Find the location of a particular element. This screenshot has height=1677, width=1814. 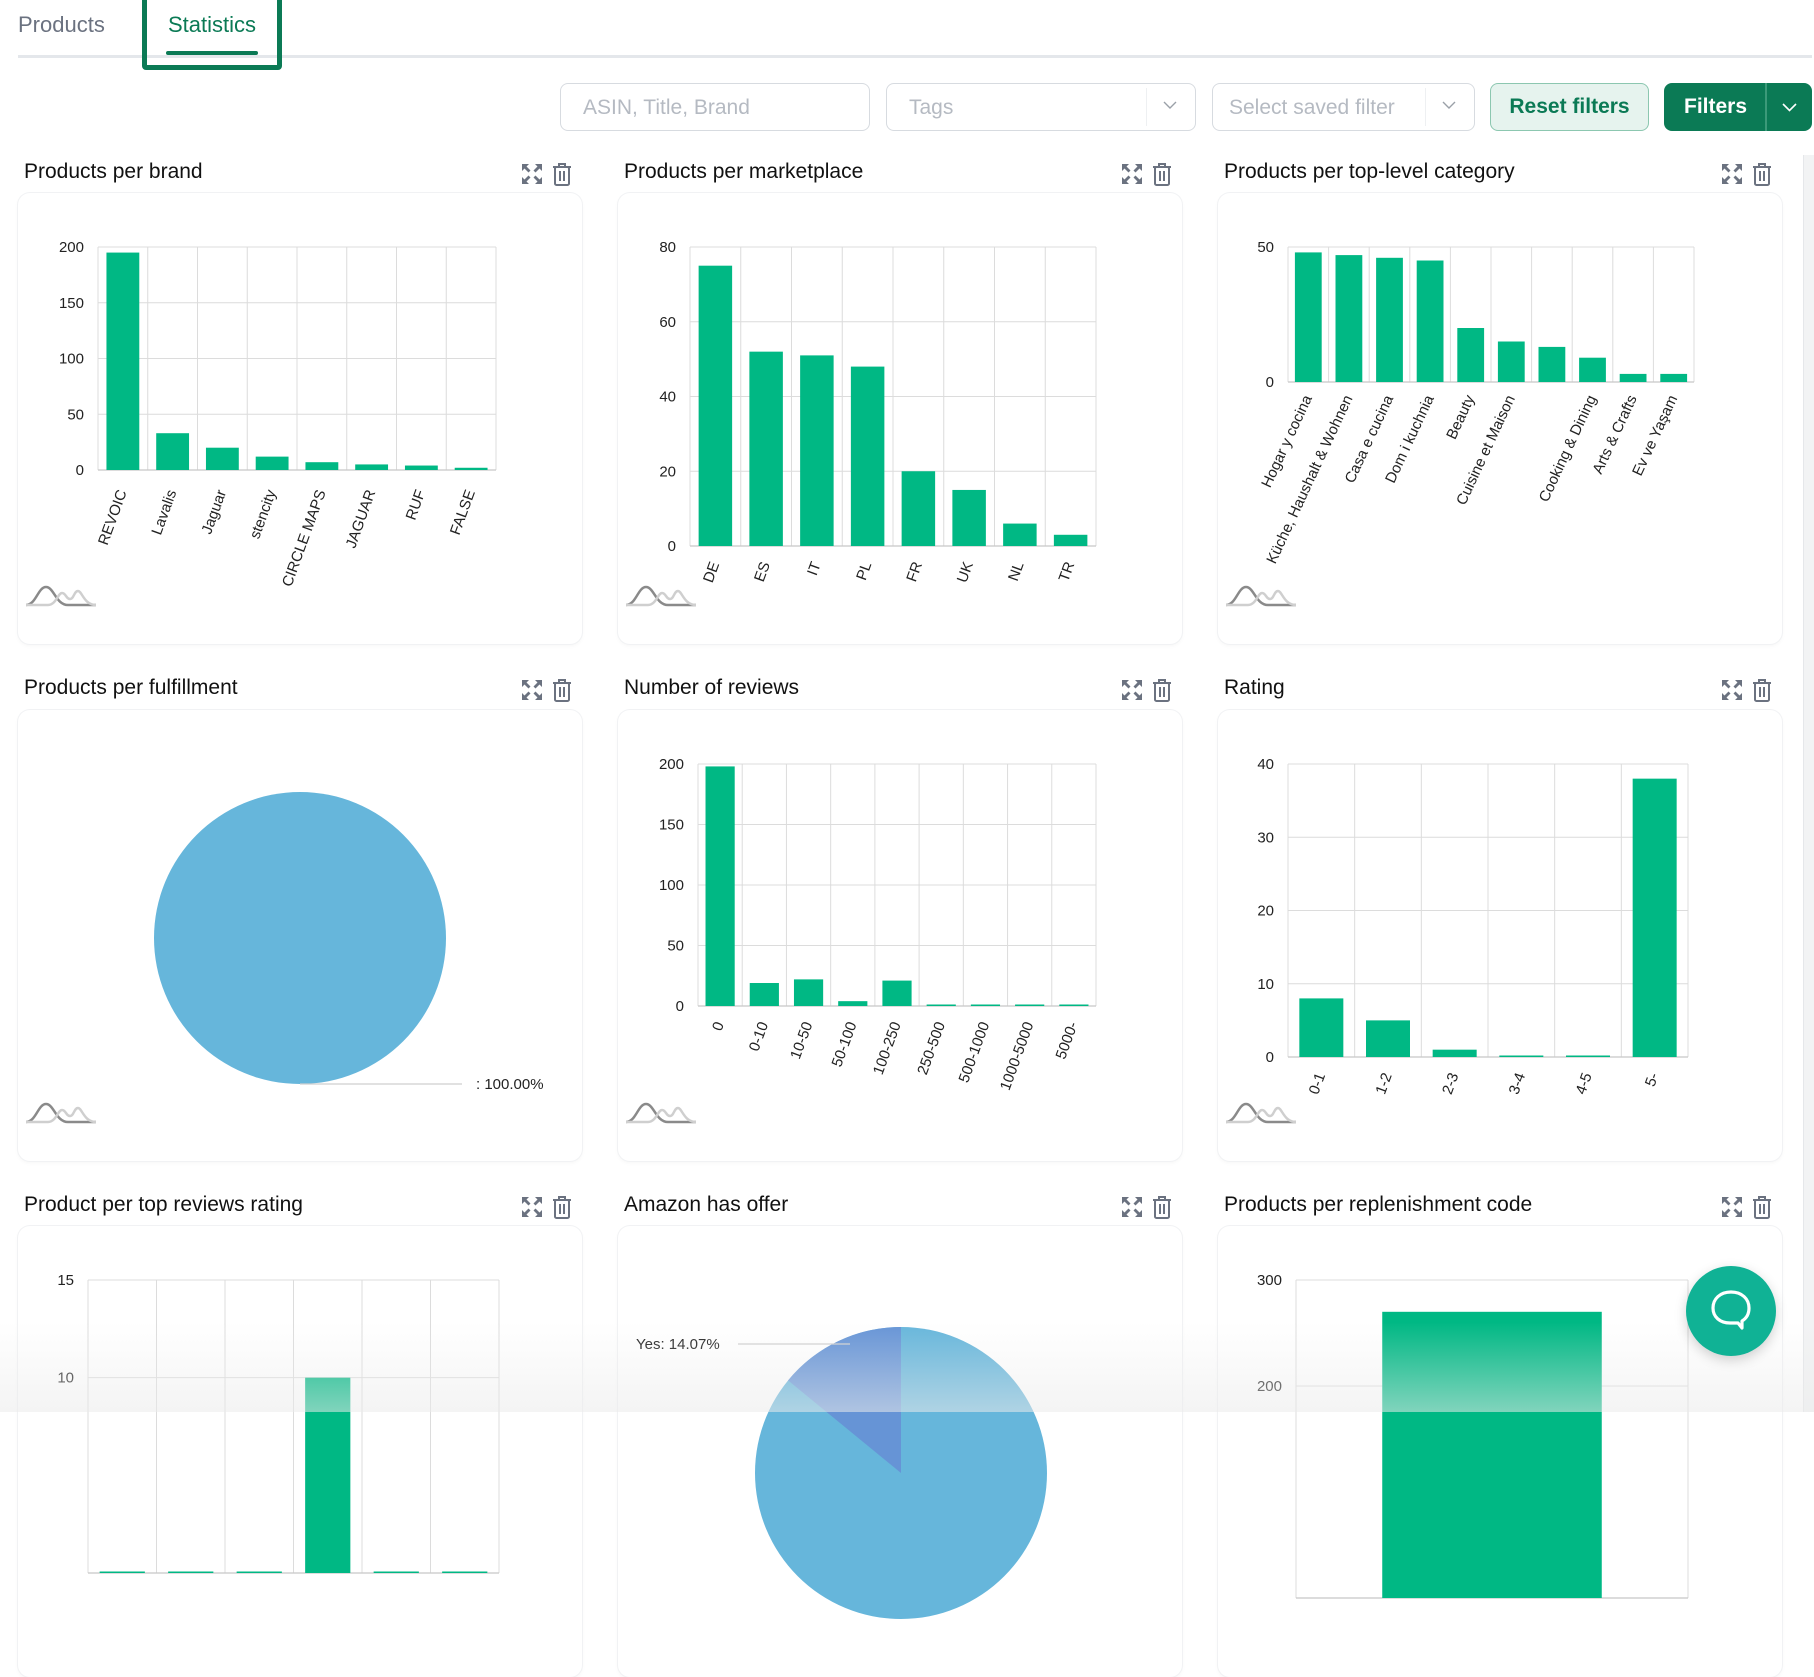

bar-Cooking & Dining is located at coordinates (1592, 369).